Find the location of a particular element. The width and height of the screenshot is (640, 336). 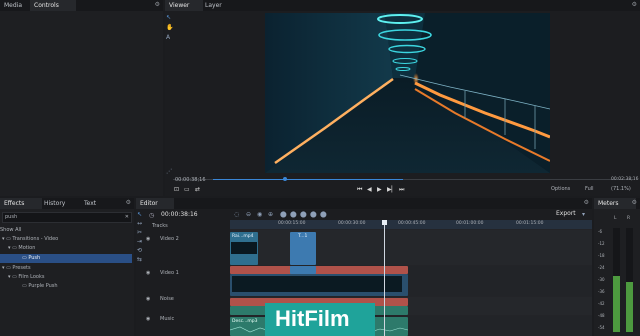

tab-media: Media is located at coordinates (13, 5).